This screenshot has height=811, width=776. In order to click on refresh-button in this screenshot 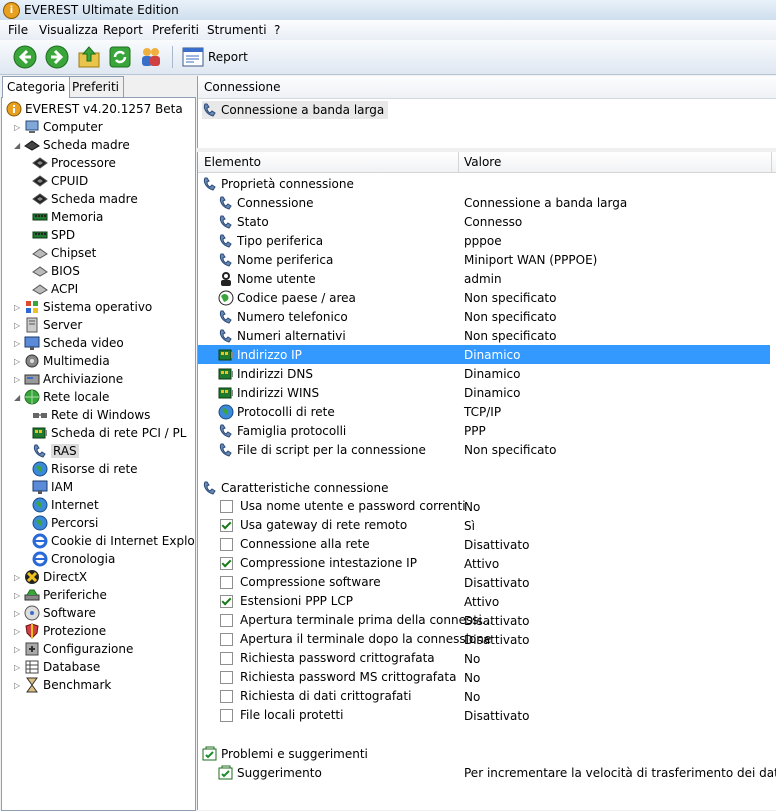, I will do `click(120, 57)`.